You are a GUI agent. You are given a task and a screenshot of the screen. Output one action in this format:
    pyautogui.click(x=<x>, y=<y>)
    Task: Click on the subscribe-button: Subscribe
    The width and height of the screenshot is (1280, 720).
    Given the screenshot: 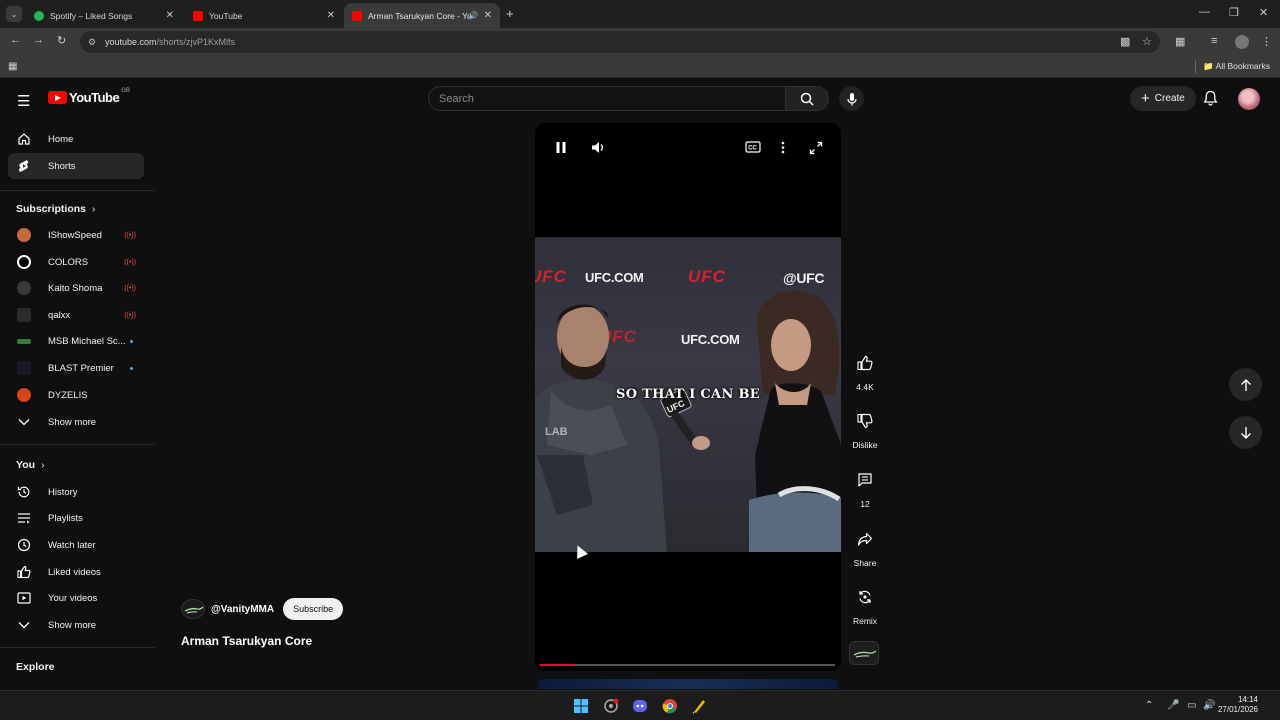 What is the action you would take?
    pyautogui.click(x=313, y=609)
    